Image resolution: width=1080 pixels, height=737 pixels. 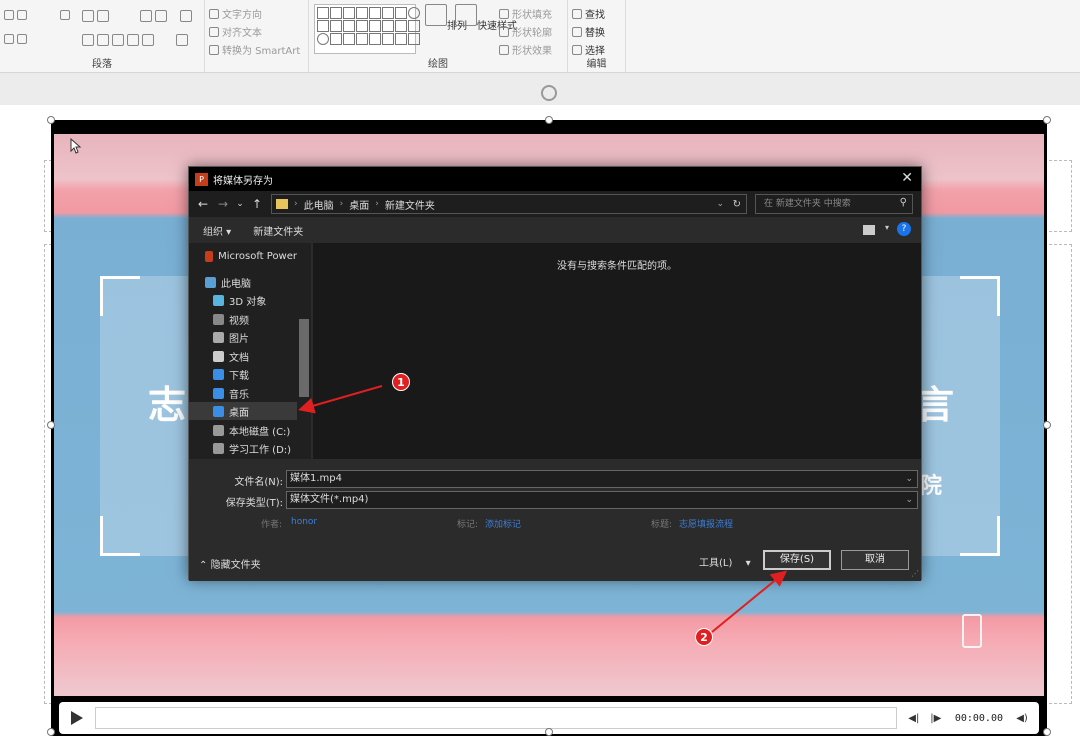 I want to click on format-painter-icon, so click(x=65, y=15).